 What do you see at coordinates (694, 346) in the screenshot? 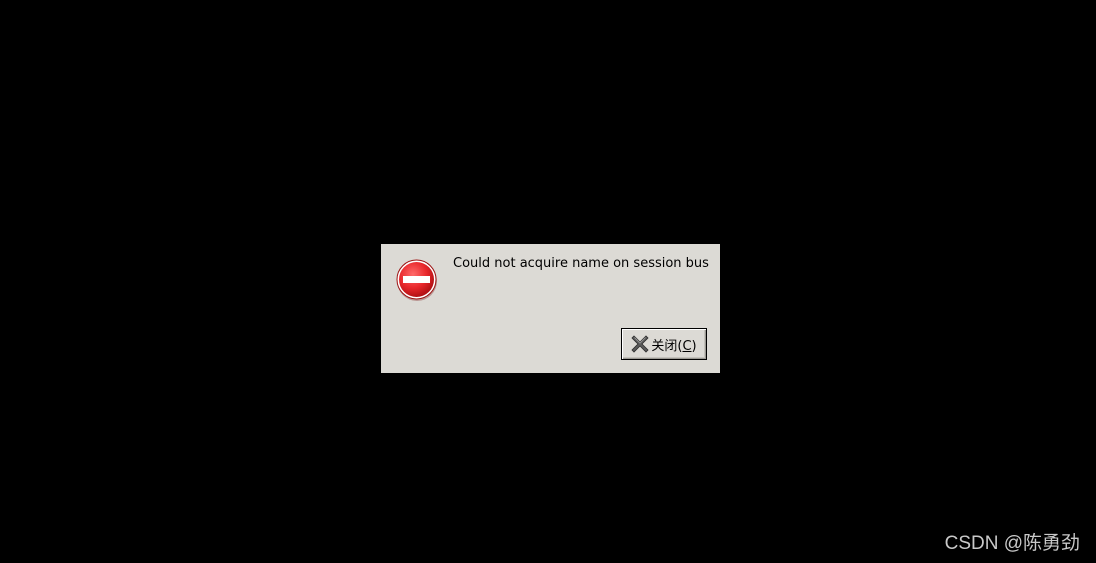
I see `close-label-end: )` at bounding box center [694, 346].